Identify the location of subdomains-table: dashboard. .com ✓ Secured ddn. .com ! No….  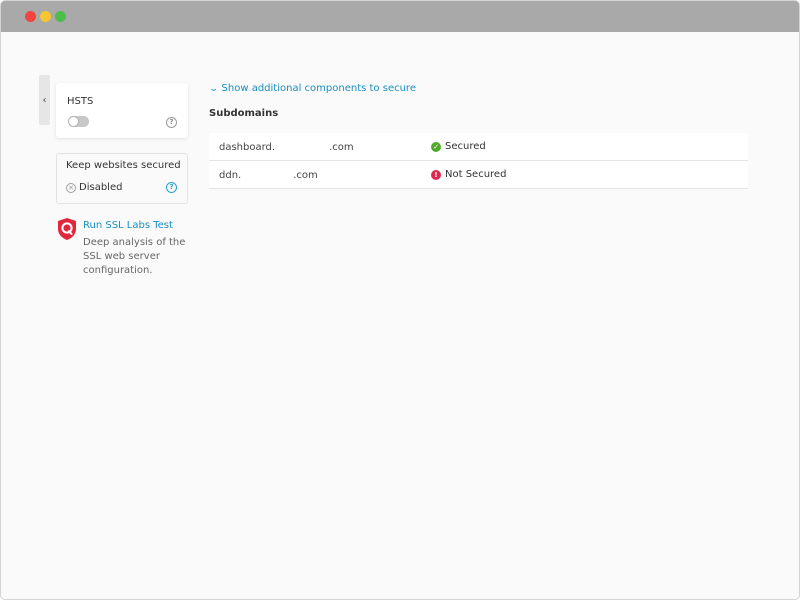
(478, 161).